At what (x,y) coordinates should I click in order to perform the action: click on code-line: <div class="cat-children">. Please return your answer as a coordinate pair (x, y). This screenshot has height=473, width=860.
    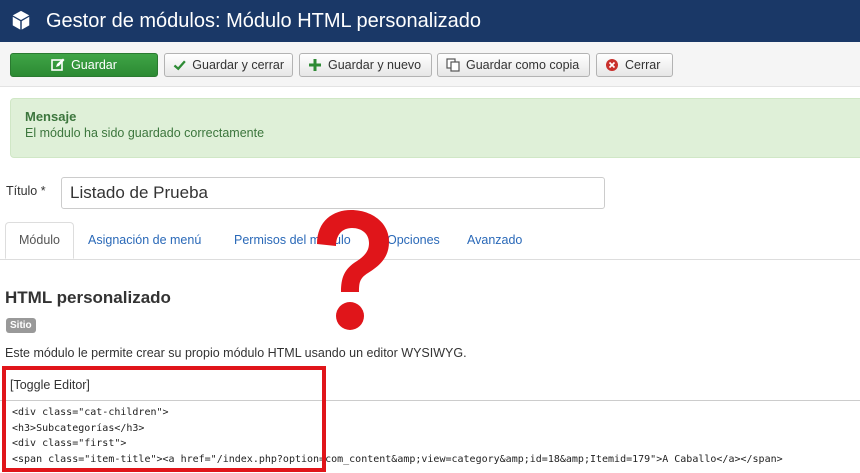
    Looking at the image, I should click on (90, 412).